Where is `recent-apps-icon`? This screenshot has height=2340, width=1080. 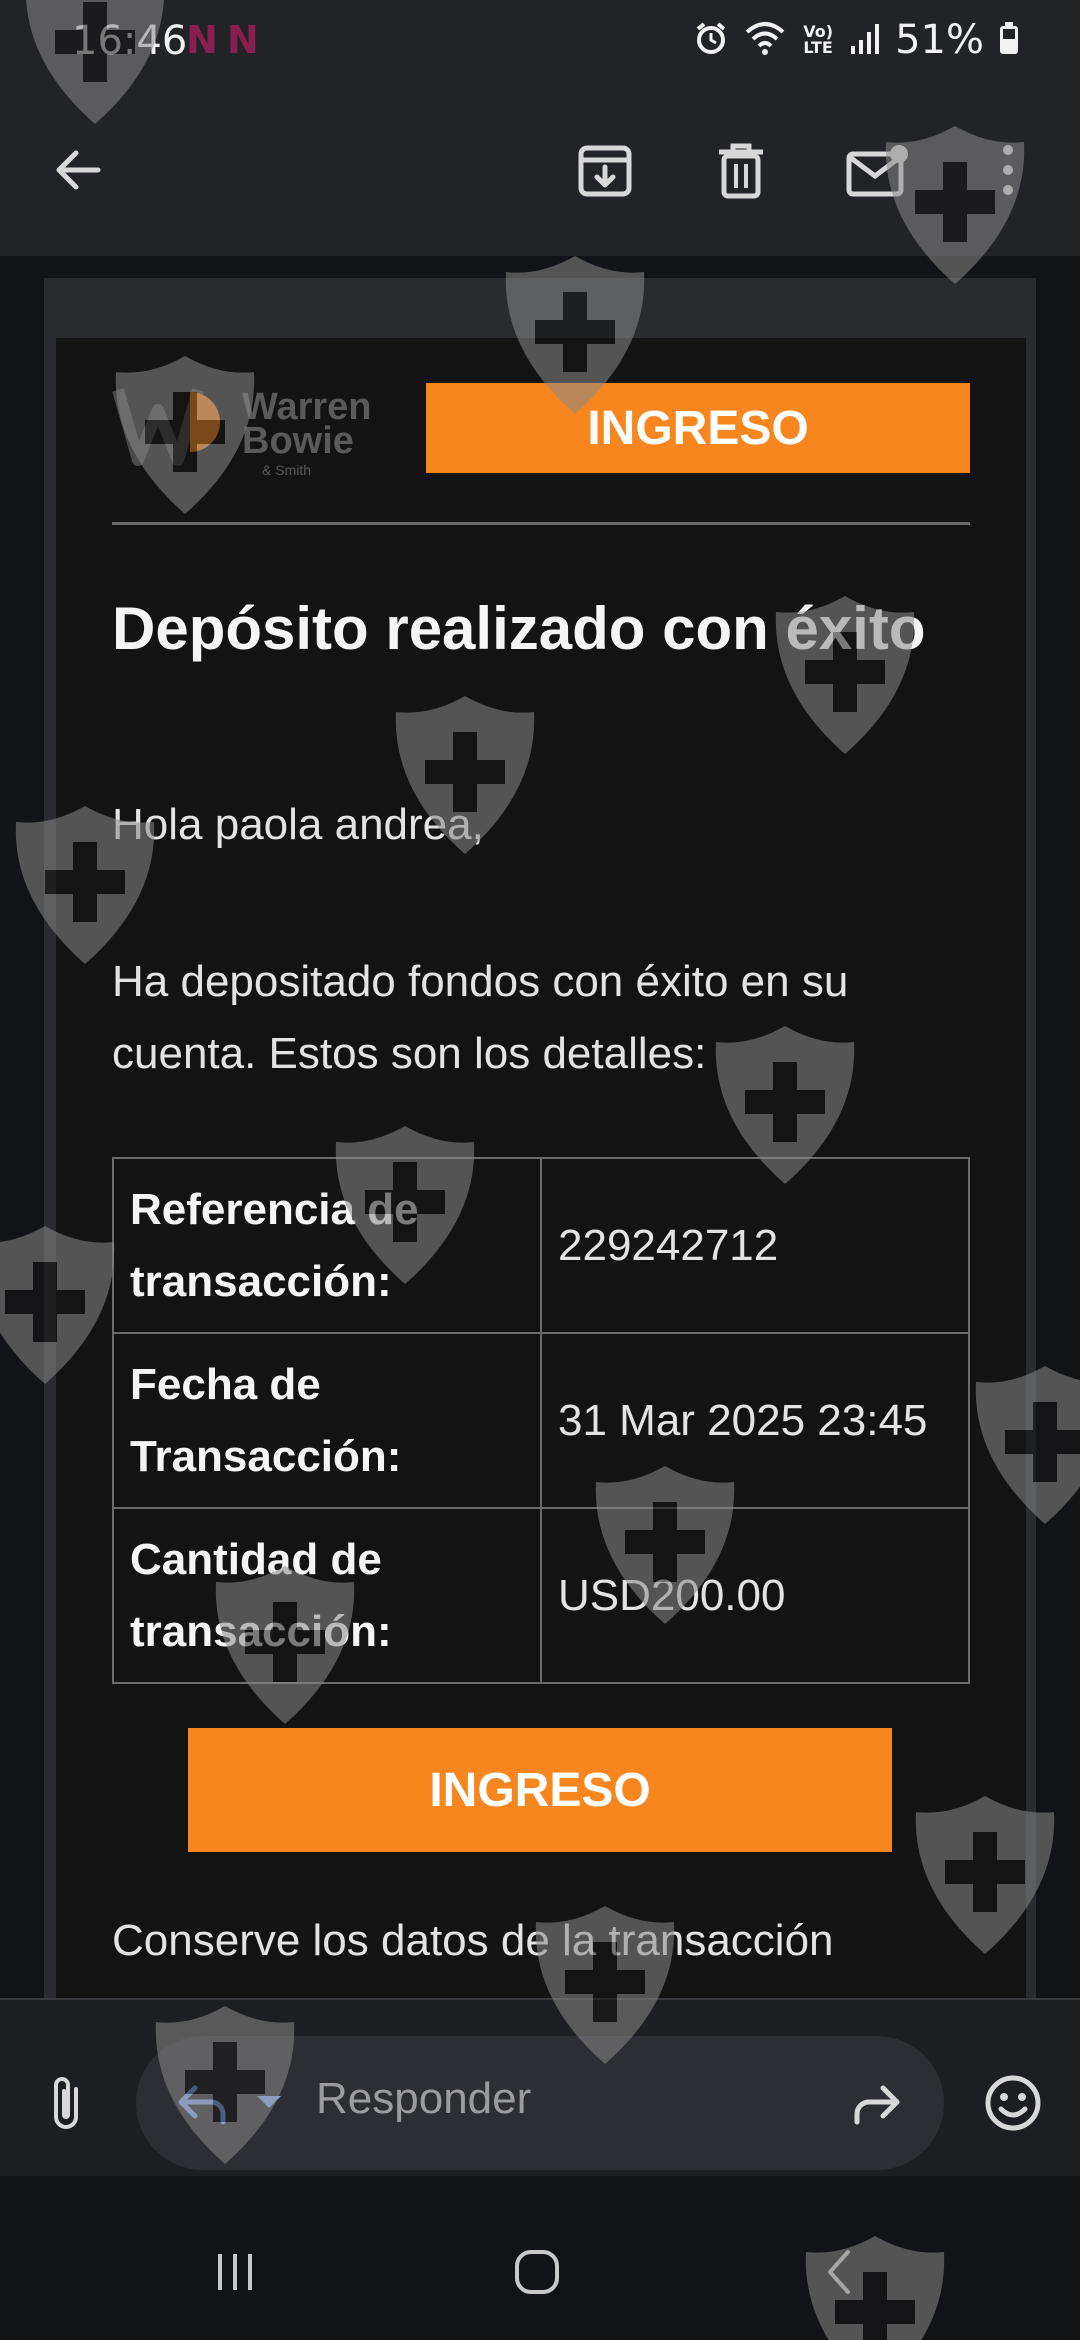 recent-apps-icon is located at coordinates (235, 2272).